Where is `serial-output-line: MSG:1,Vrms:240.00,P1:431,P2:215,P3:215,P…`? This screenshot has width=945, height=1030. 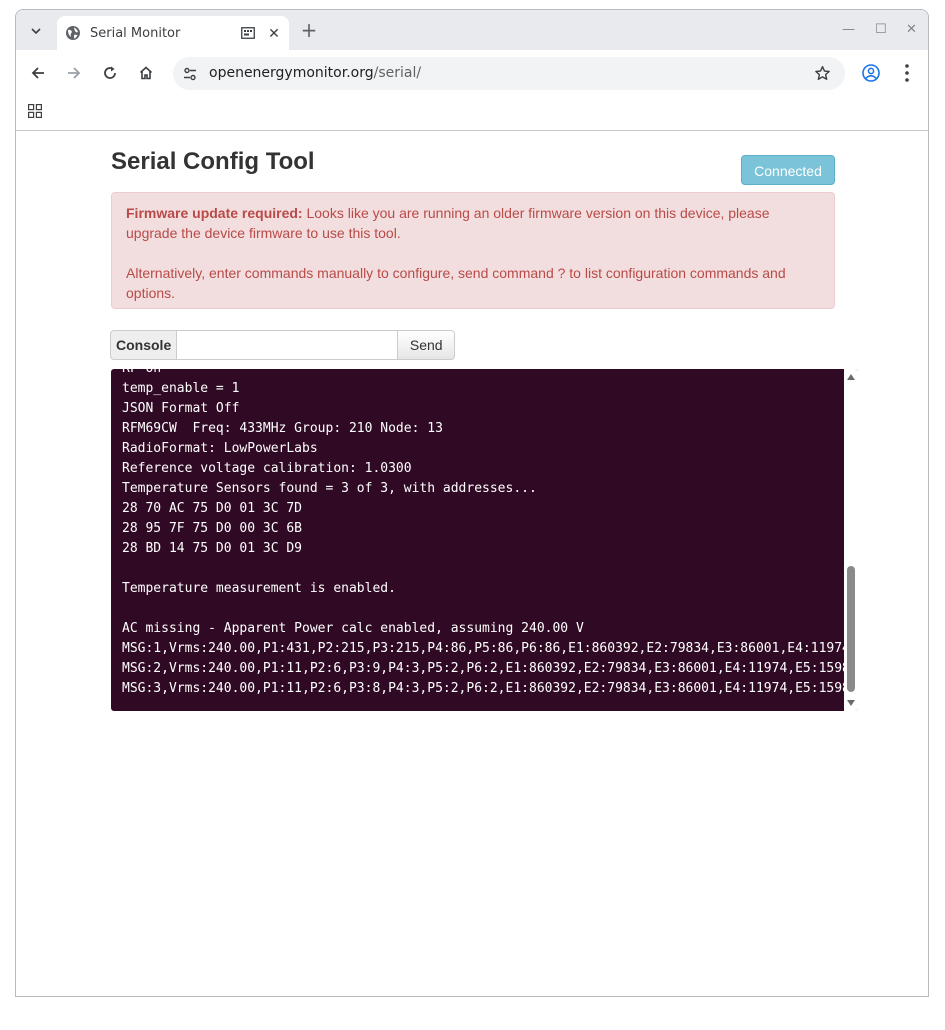
serial-output-line: MSG:1,Vrms:240.00,P1:431,P2:215,P3:215,P… is located at coordinates (483, 648).